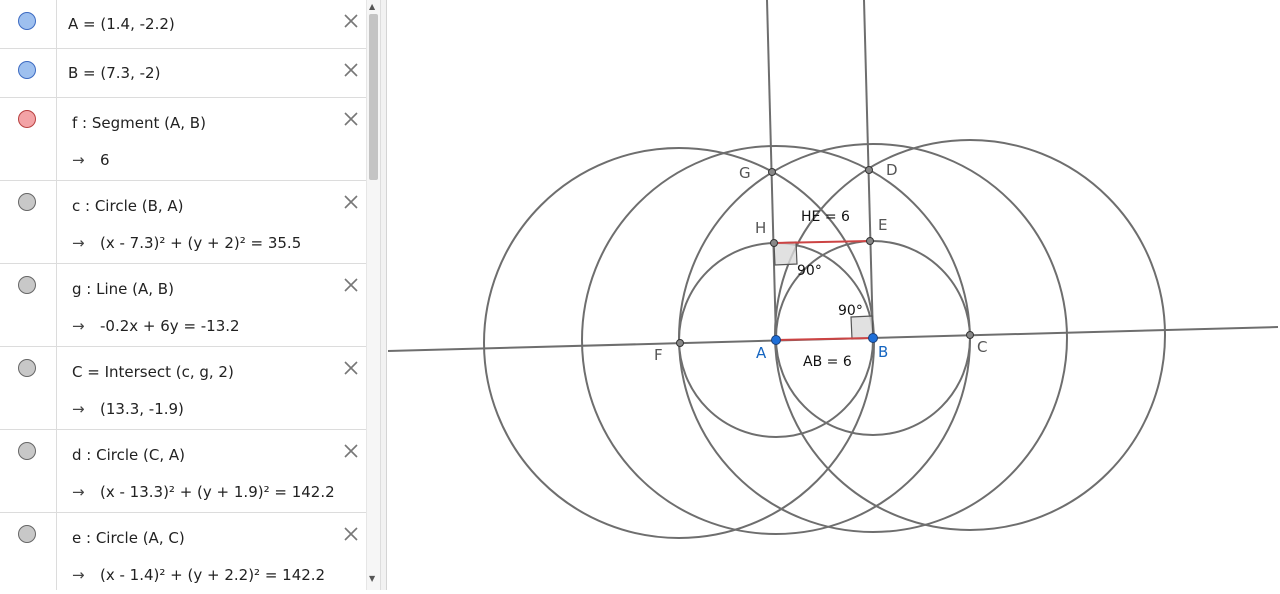 The width and height of the screenshot is (1280, 594). What do you see at coordinates (873, 338) in the screenshot?
I see `point-b` at bounding box center [873, 338].